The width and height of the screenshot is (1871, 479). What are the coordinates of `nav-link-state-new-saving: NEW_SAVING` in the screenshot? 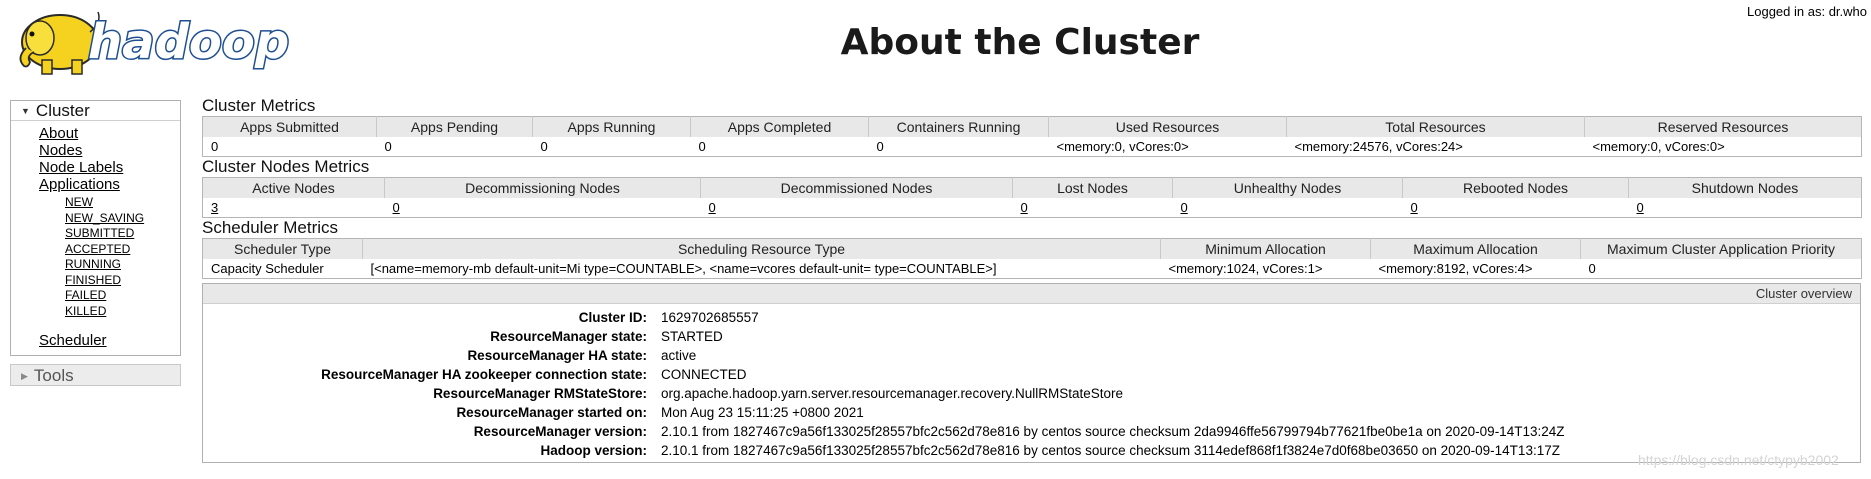 It's located at (122, 219).